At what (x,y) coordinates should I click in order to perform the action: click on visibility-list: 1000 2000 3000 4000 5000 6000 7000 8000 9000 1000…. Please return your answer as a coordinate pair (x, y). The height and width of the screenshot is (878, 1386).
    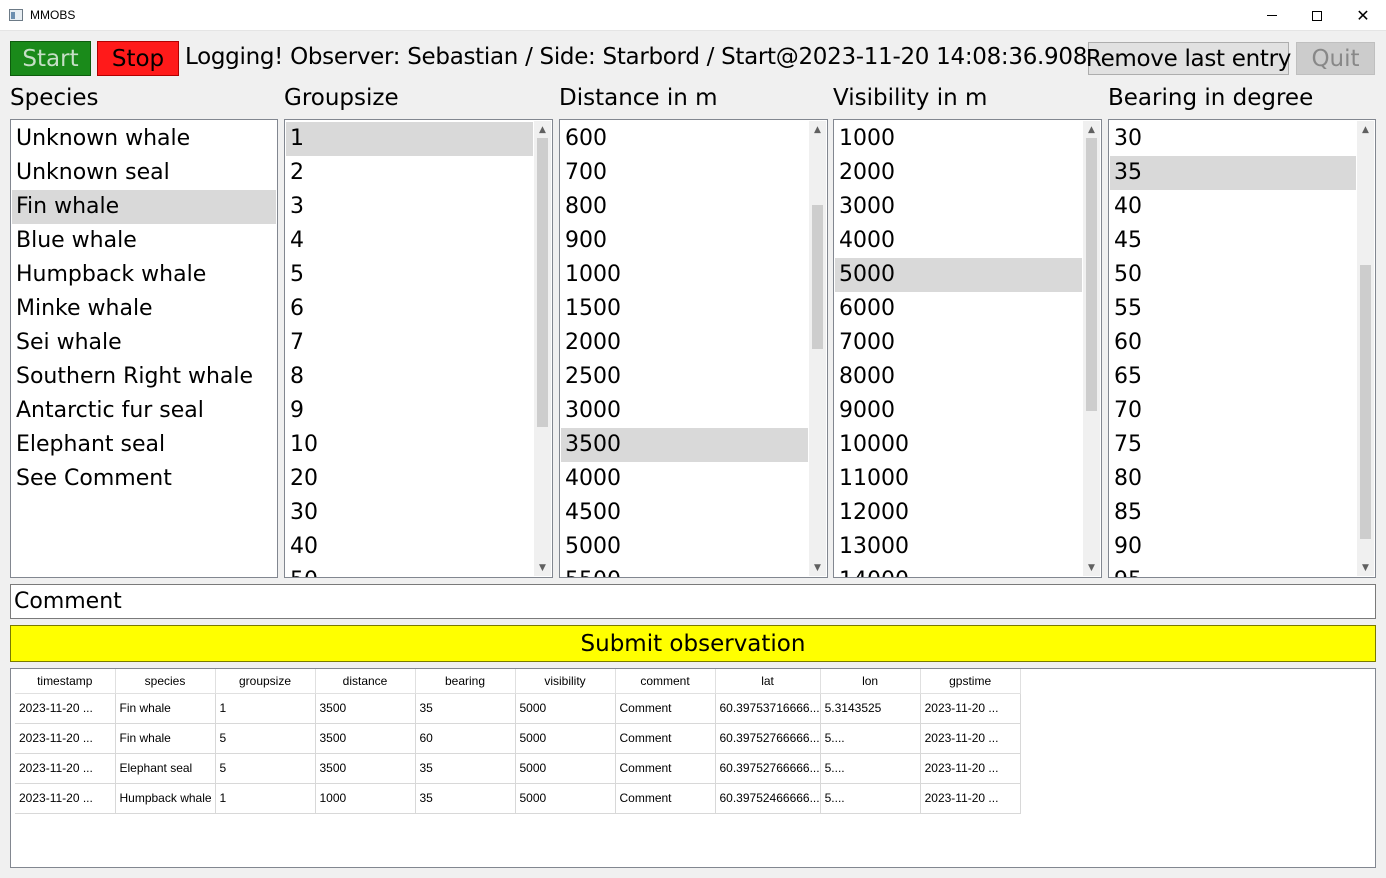
    Looking at the image, I should click on (967, 348).